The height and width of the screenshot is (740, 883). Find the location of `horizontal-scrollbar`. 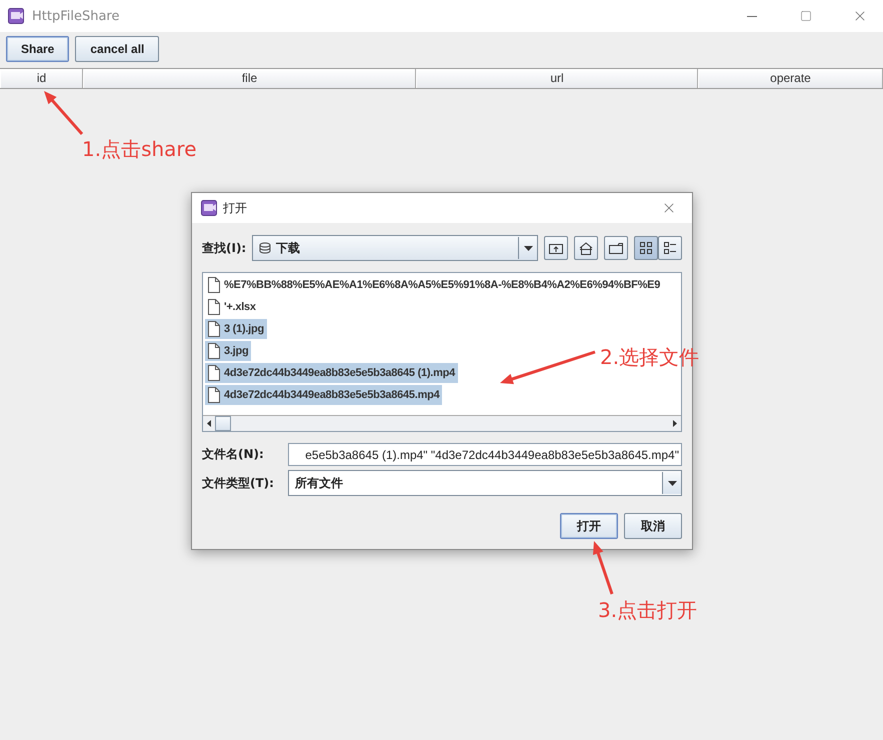

horizontal-scrollbar is located at coordinates (442, 423).